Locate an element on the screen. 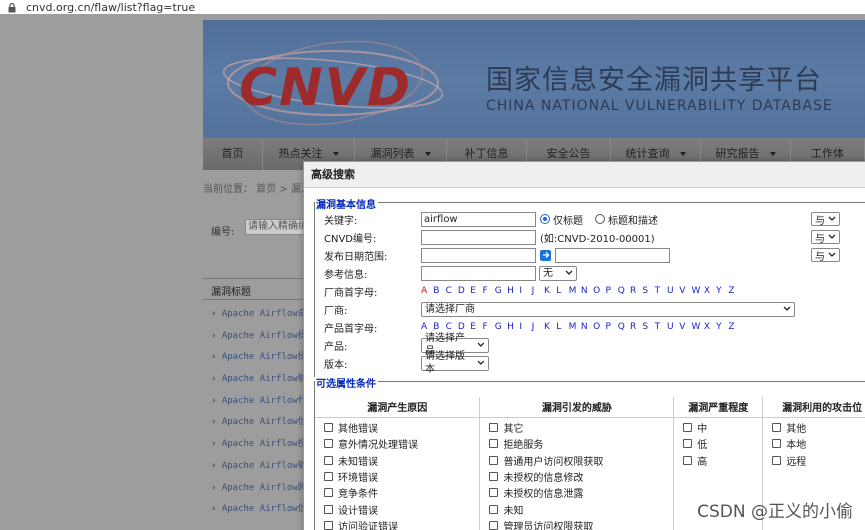 The height and width of the screenshot is (530, 865). reference-input is located at coordinates (478, 273).